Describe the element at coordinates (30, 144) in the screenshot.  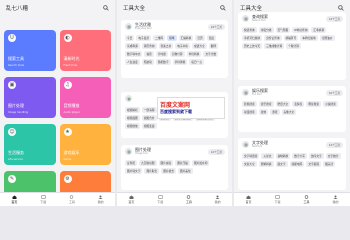
I see `category-card: ☺ 生活服务 Life service` at that location.